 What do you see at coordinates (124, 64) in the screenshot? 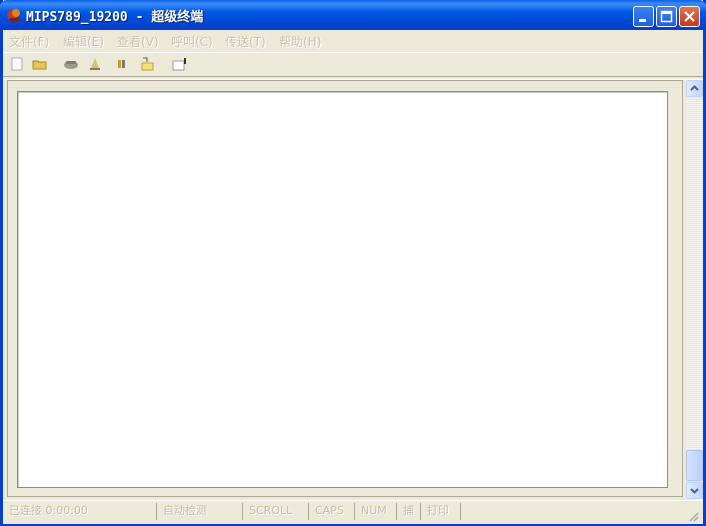
I see `send-icon` at bounding box center [124, 64].